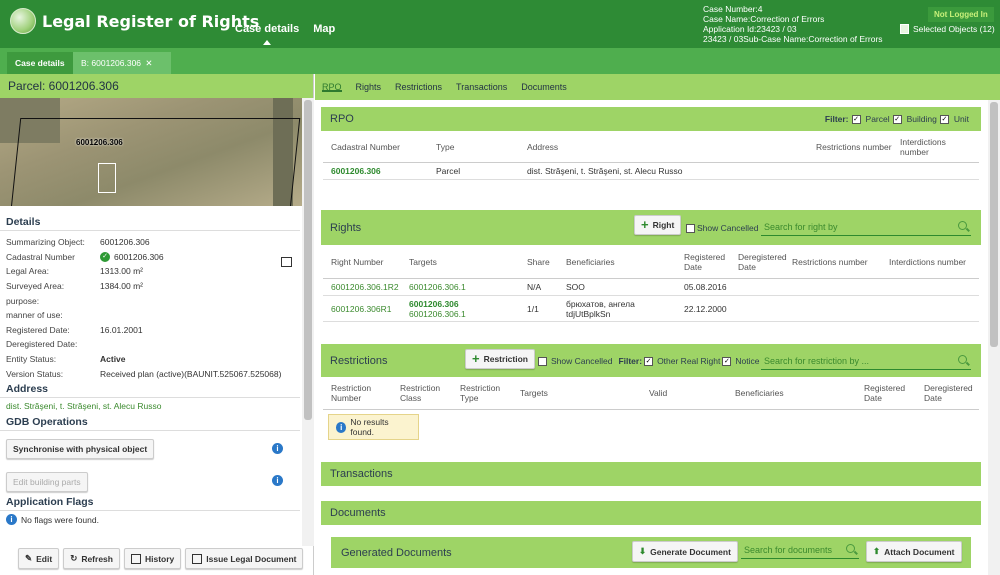 Image resolution: width=1000 pixels, height=575 pixels. What do you see at coordinates (651, 119) in the screenshot?
I see `rpo-header: RPO Filter: ✓ Parcel ✓ Building ✓ Unit` at bounding box center [651, 119].